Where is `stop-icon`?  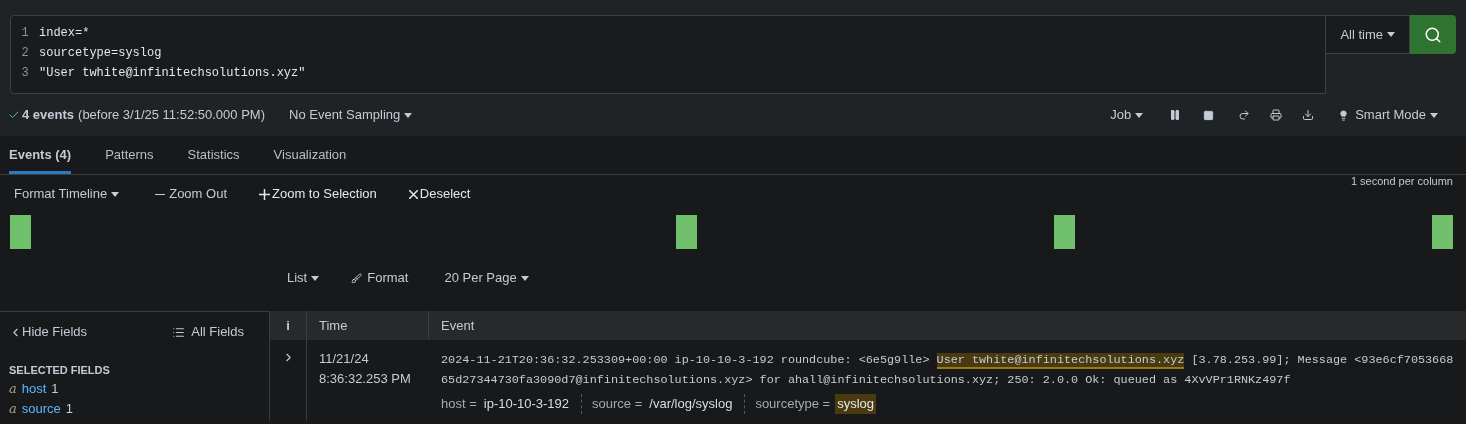 stop-icon is located at coordinates (1209, 115).